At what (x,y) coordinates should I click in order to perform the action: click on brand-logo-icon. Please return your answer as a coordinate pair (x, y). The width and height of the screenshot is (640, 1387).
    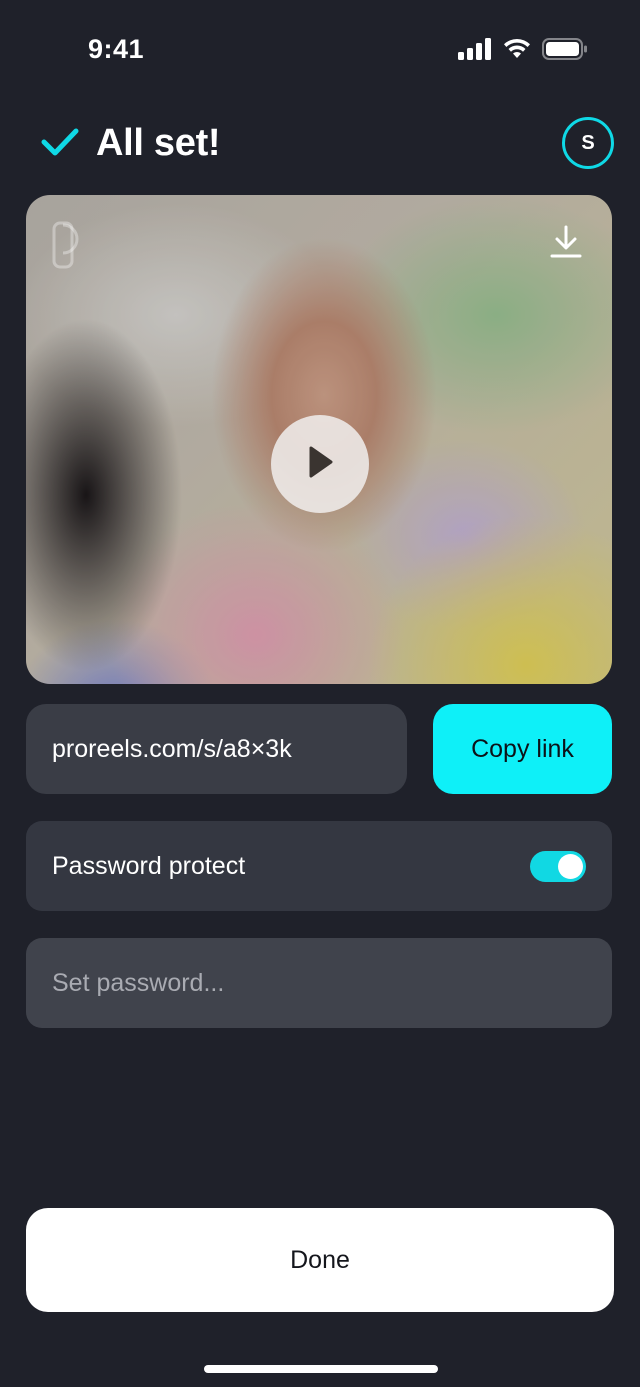
    Looking at the image, I should click on (72, 248).